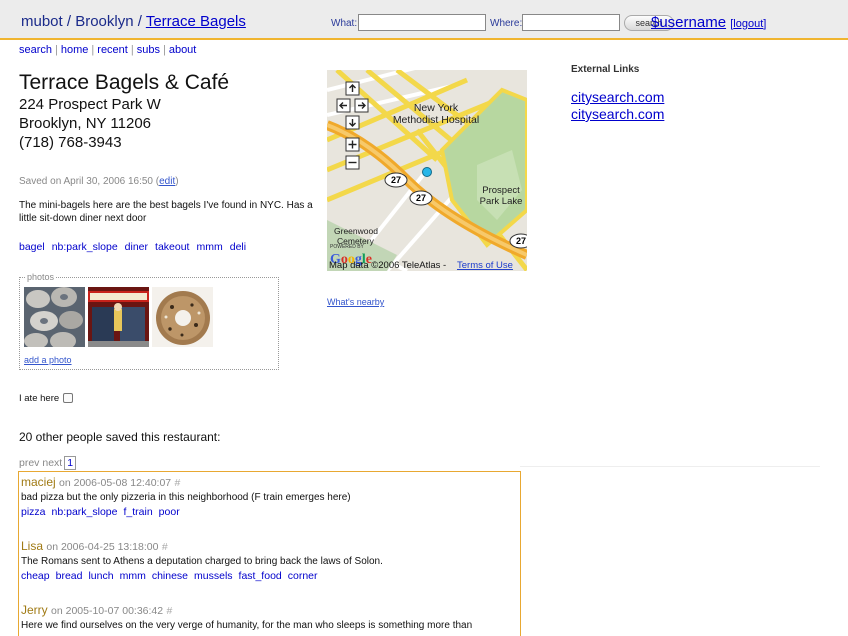  I want to click on tag-link: cheap, so click(35, 576).